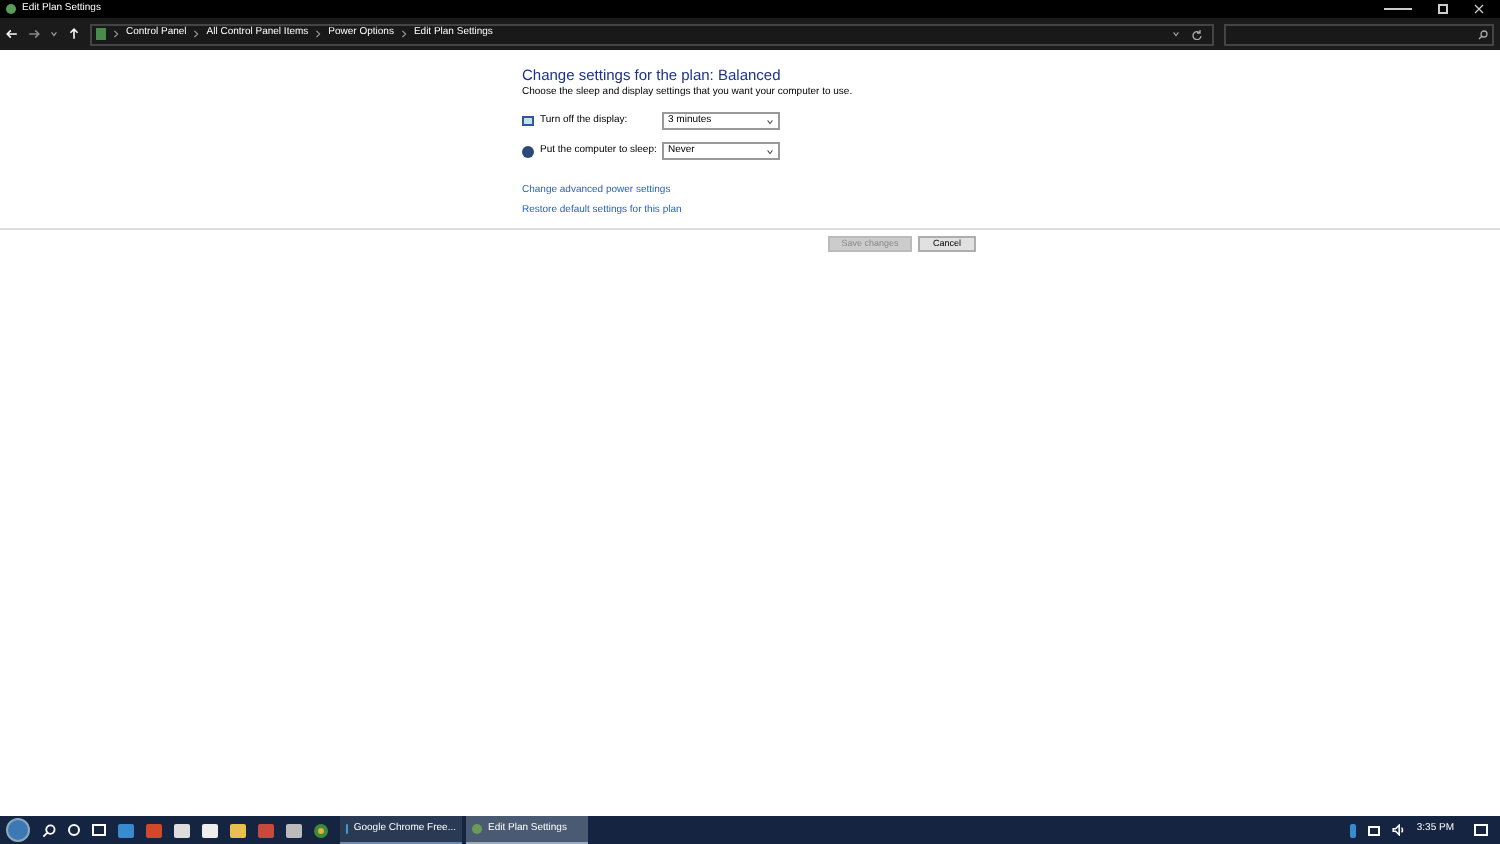 Image resolution: width=1500 pixels, height=844 pixels. I want to click on chevron-icon, so click(116, 34).